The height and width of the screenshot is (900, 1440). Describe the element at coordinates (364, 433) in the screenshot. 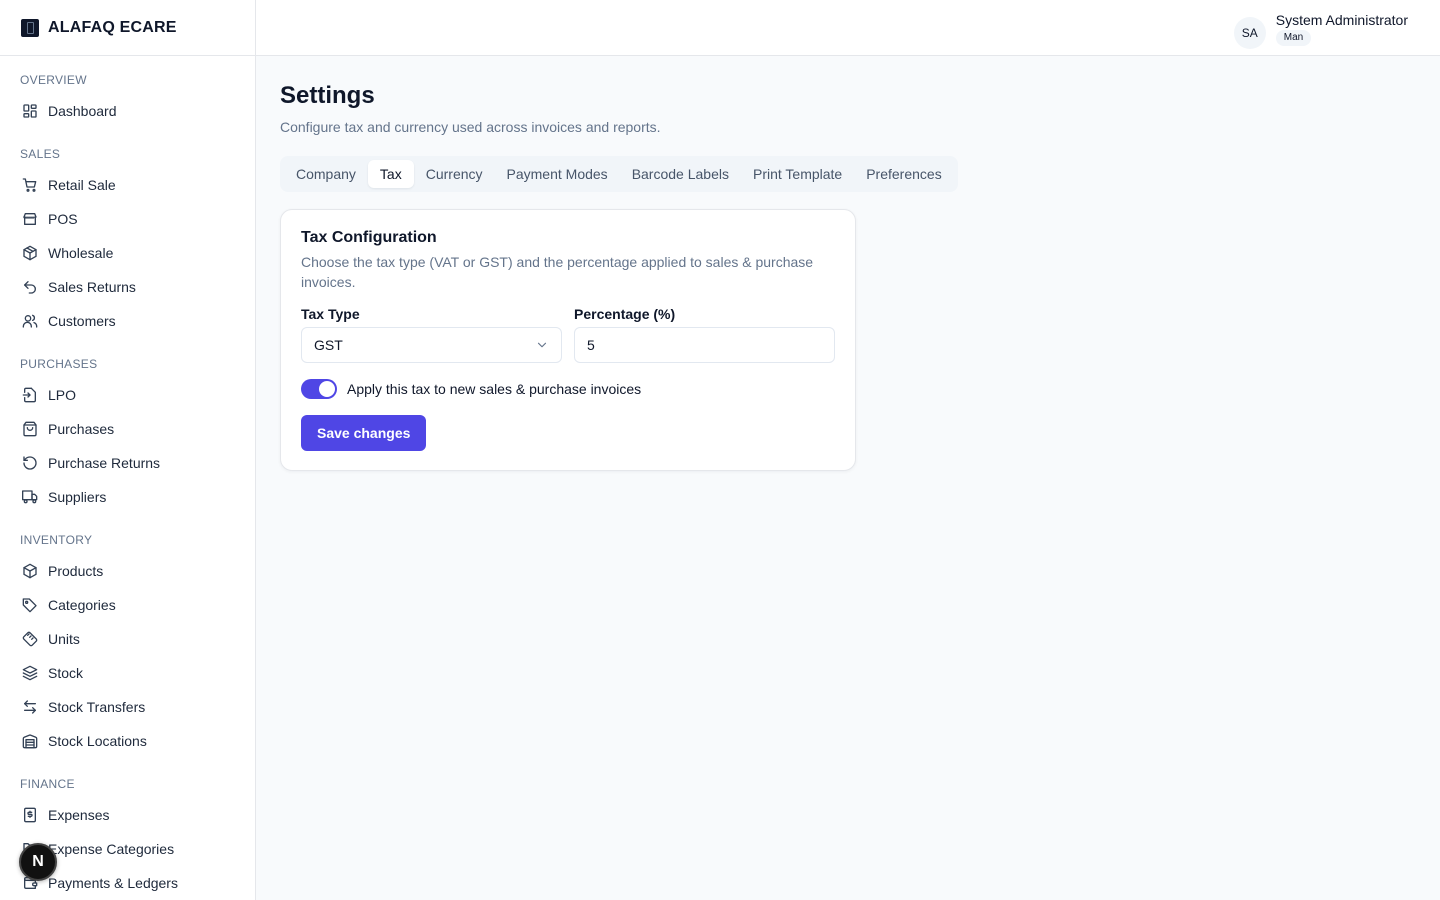

I see `save-changes-button: Save changes` at that location.